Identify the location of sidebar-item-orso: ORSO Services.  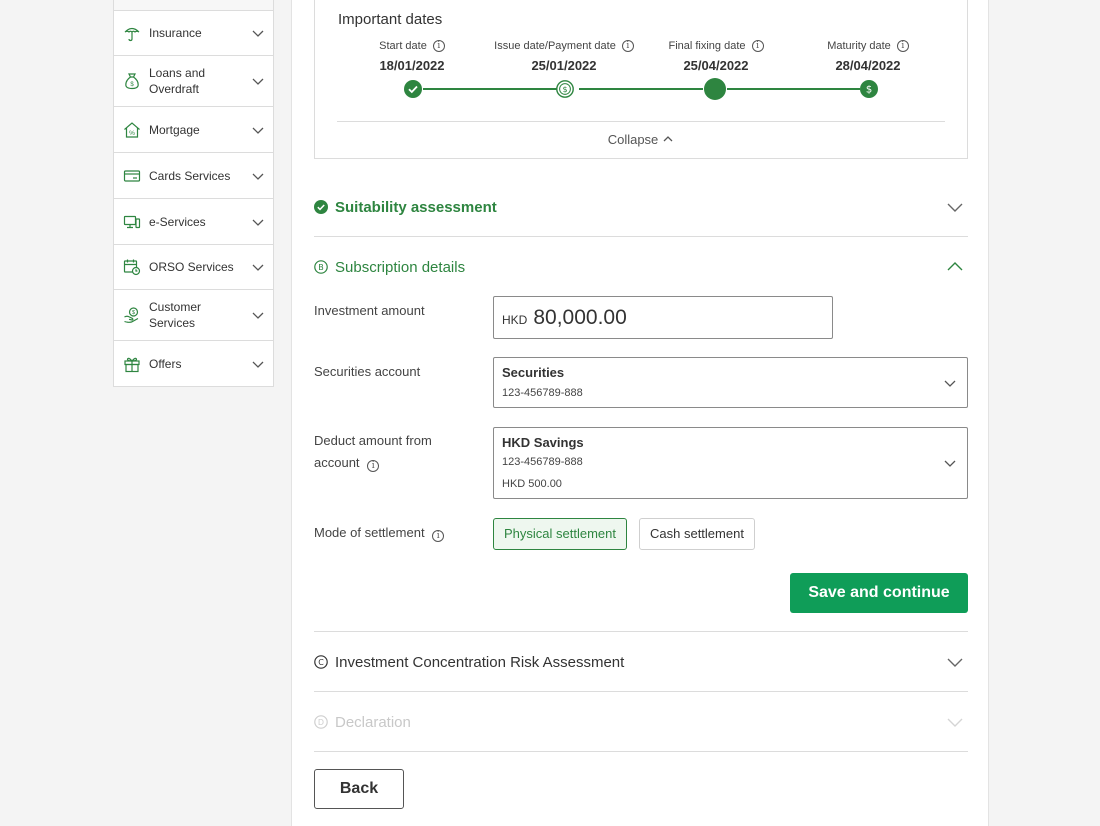
(193, 267).